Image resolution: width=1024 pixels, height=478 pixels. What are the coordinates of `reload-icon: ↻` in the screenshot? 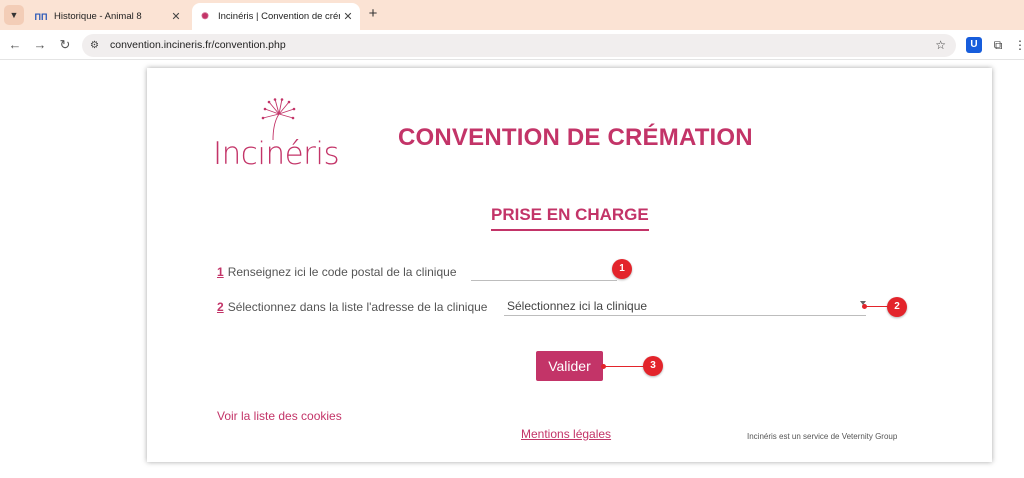 It's located at (65, 45).